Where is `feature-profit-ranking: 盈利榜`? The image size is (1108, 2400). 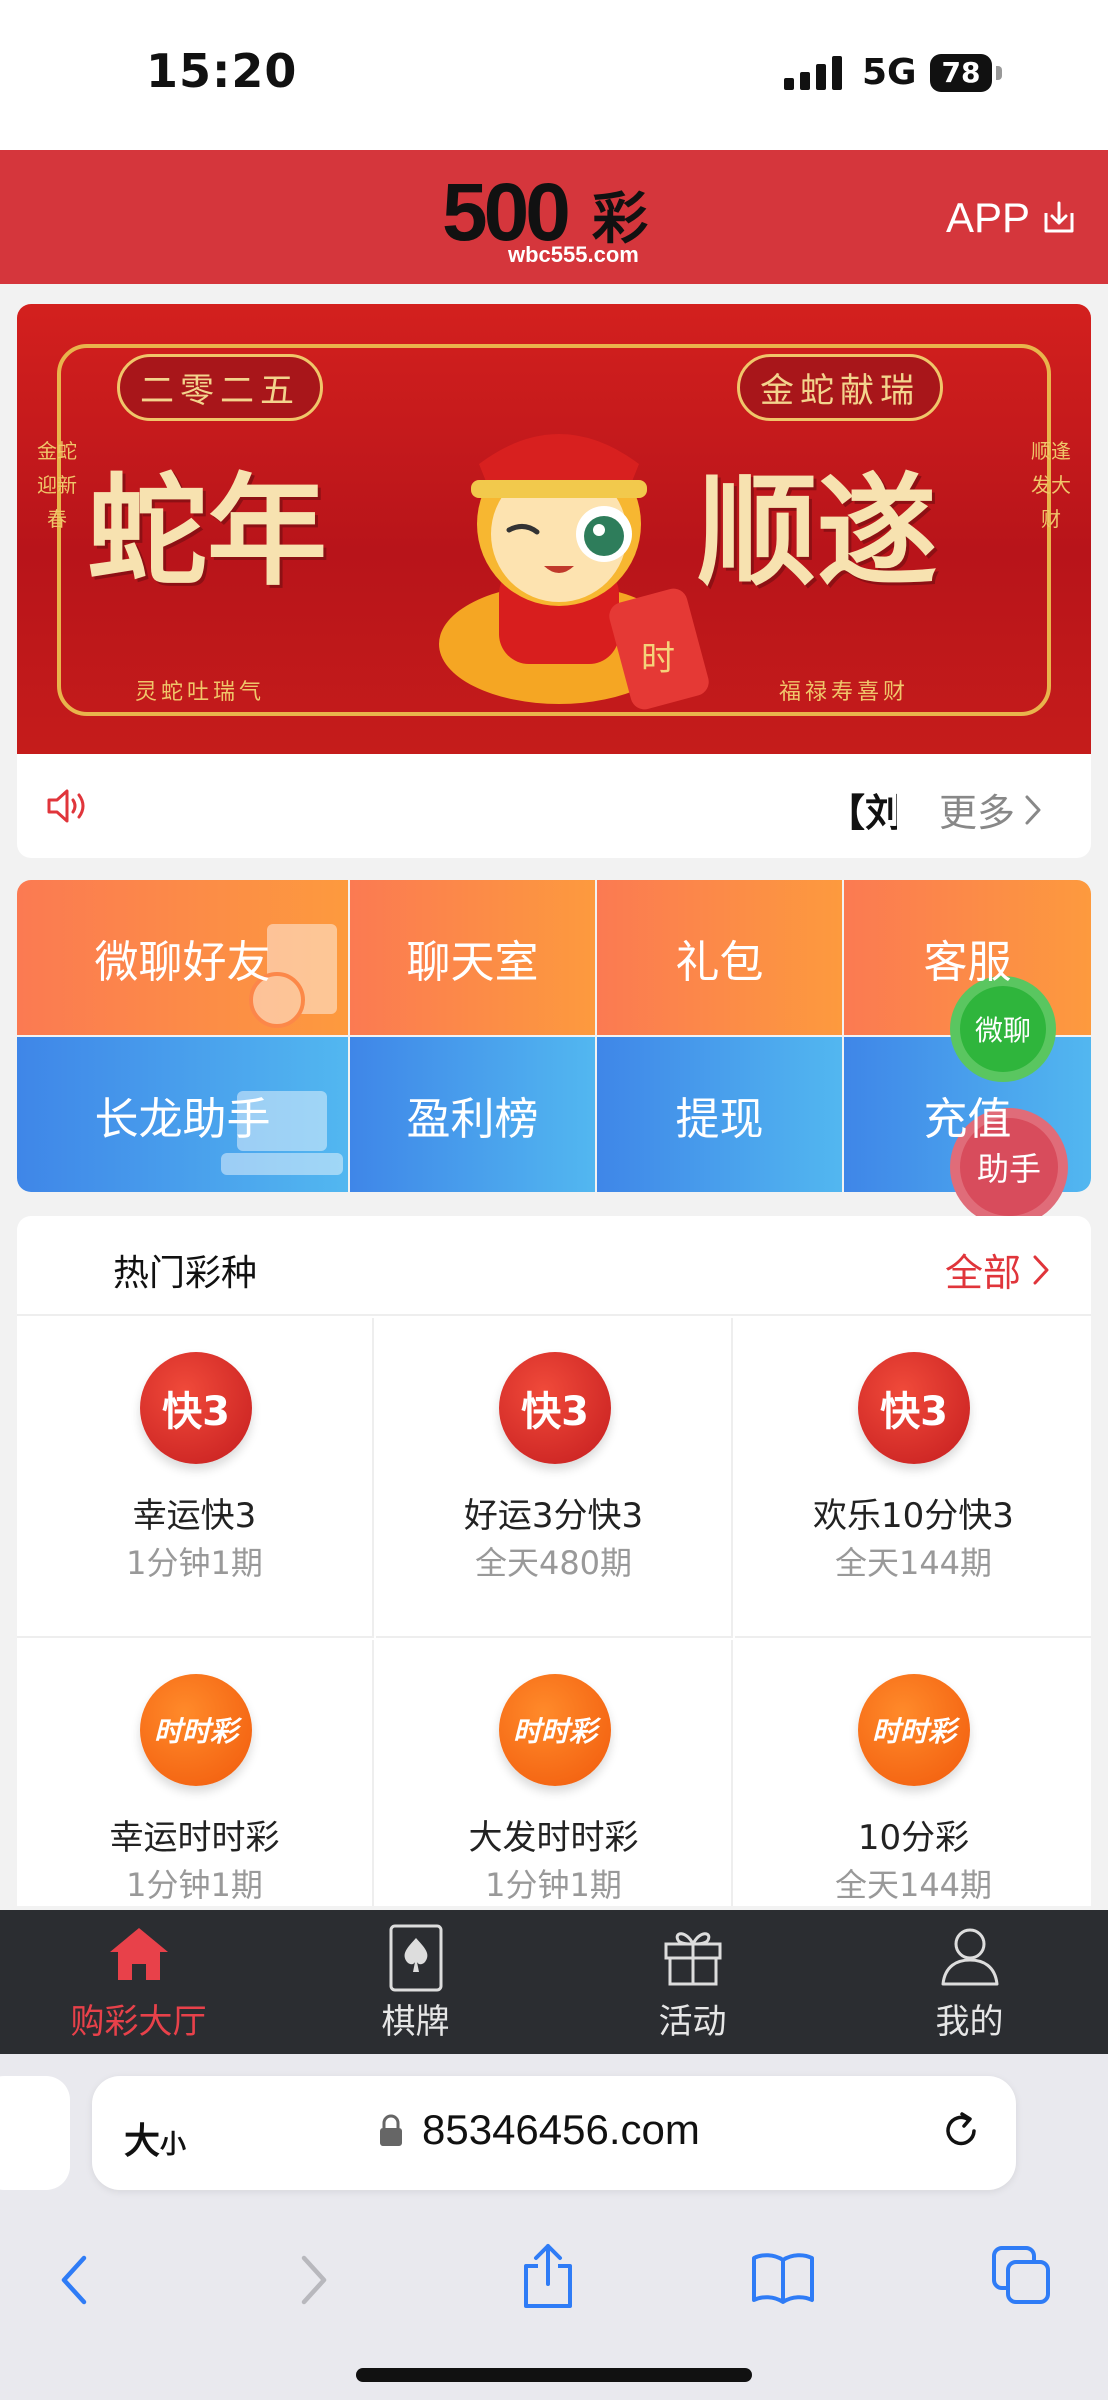 feature-profit-ranking: 盈利榜 is located at coordinates (472, 1114).